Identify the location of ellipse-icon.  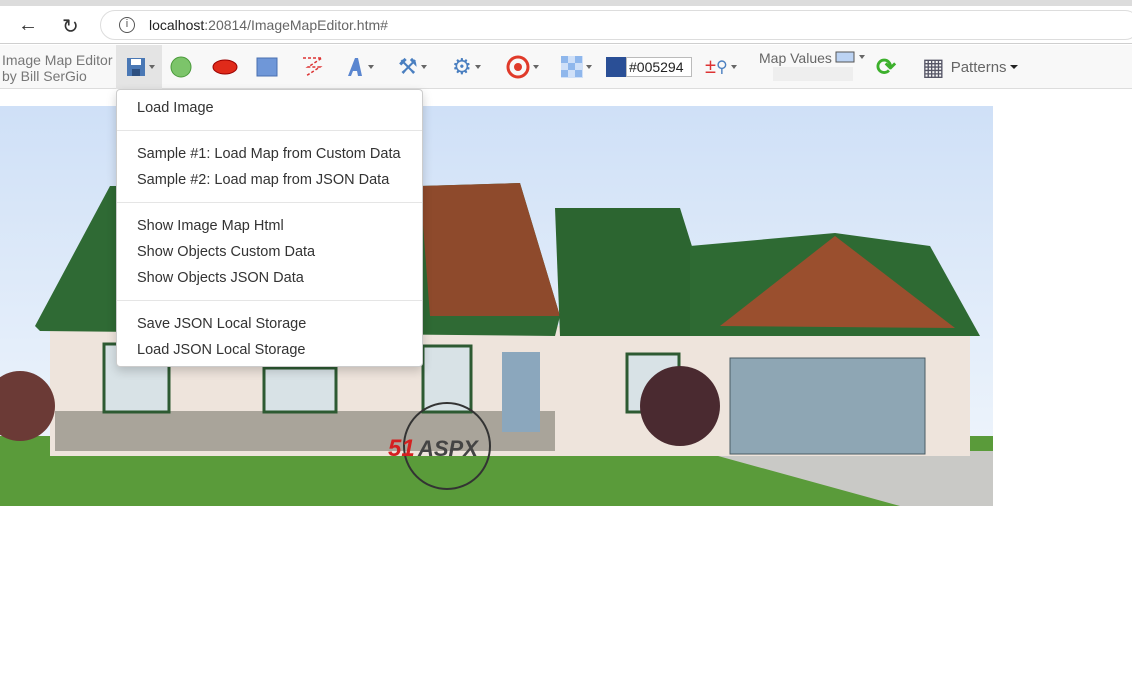
(225, 67).